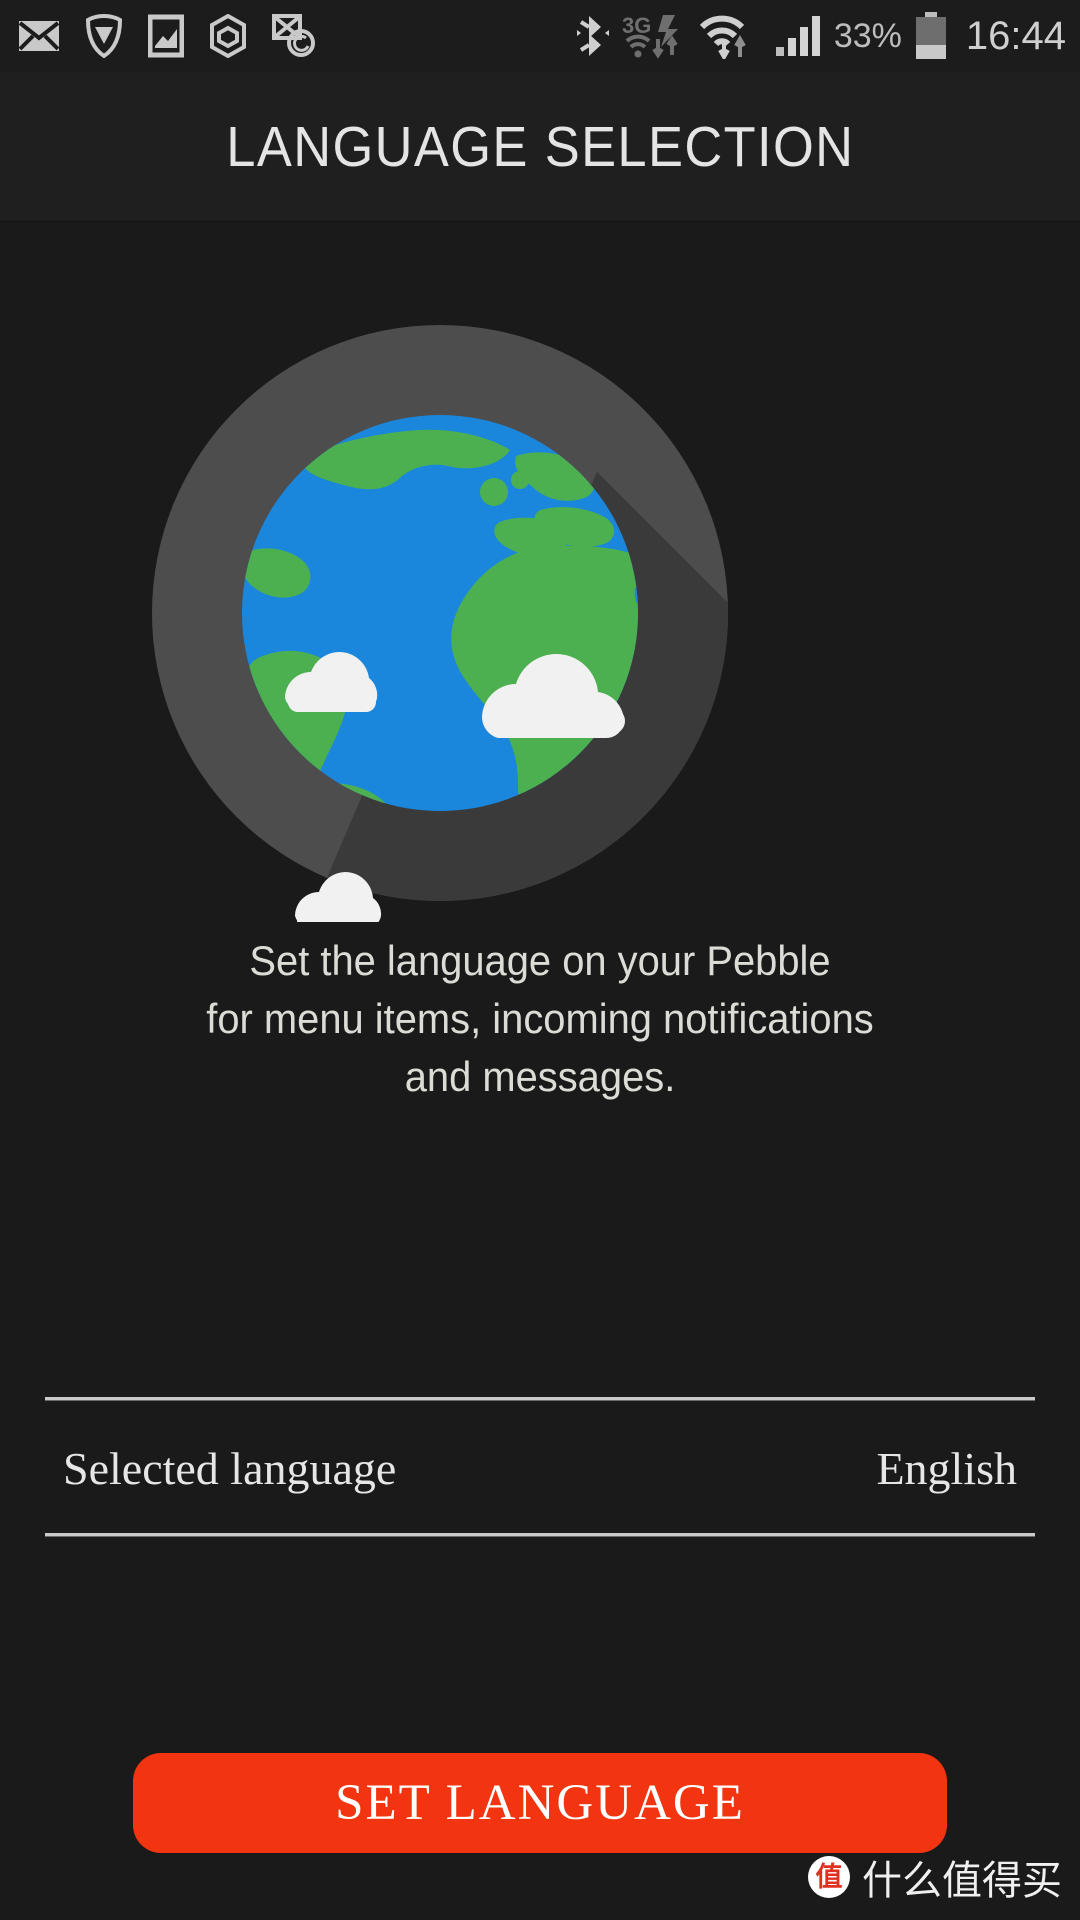 This screenshot has height=1920, width=1080. Describe the element at coordinates (962, 1881) in the screenshot. I see `watermark-text: 什么值得买` at that location.